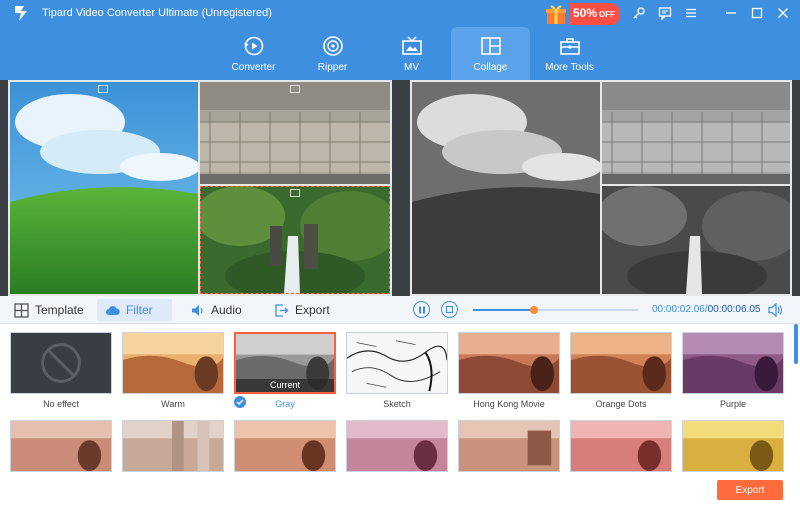  I want to click on purple-thumbnail, so click(733, 363).